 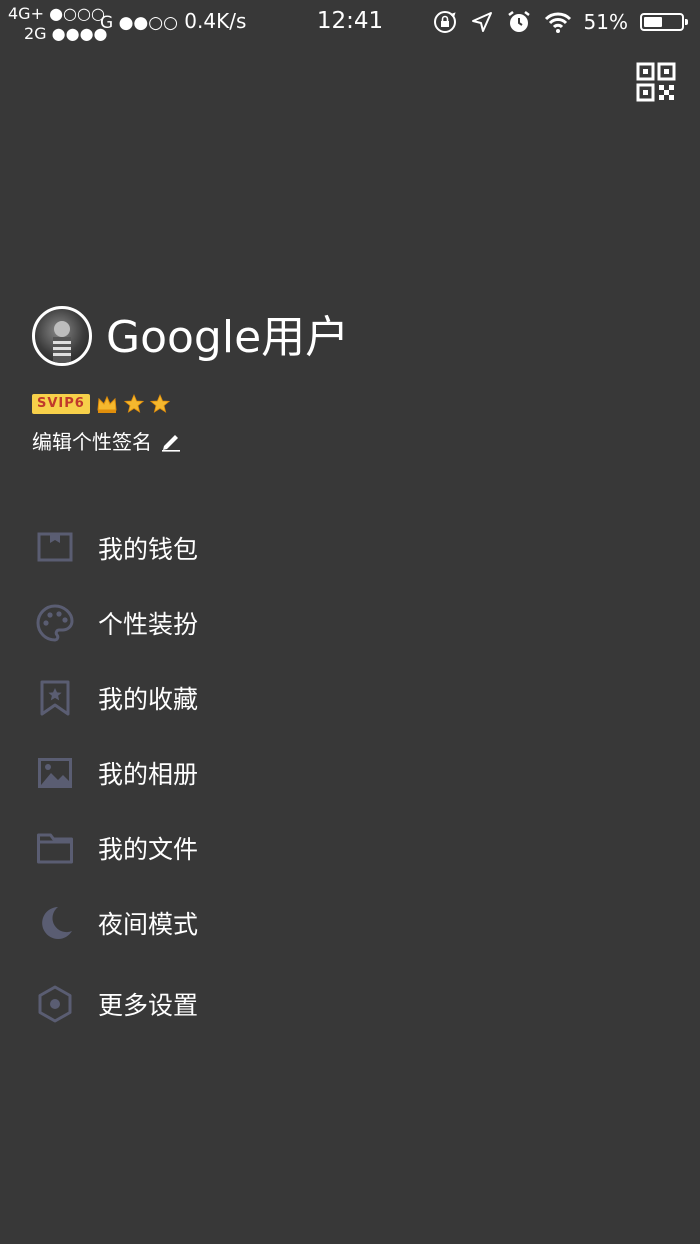 What do you see at coordinates (605, 22) in the screenshot?
I see `battery-percent: 51%` at bounding box center [605, 22].